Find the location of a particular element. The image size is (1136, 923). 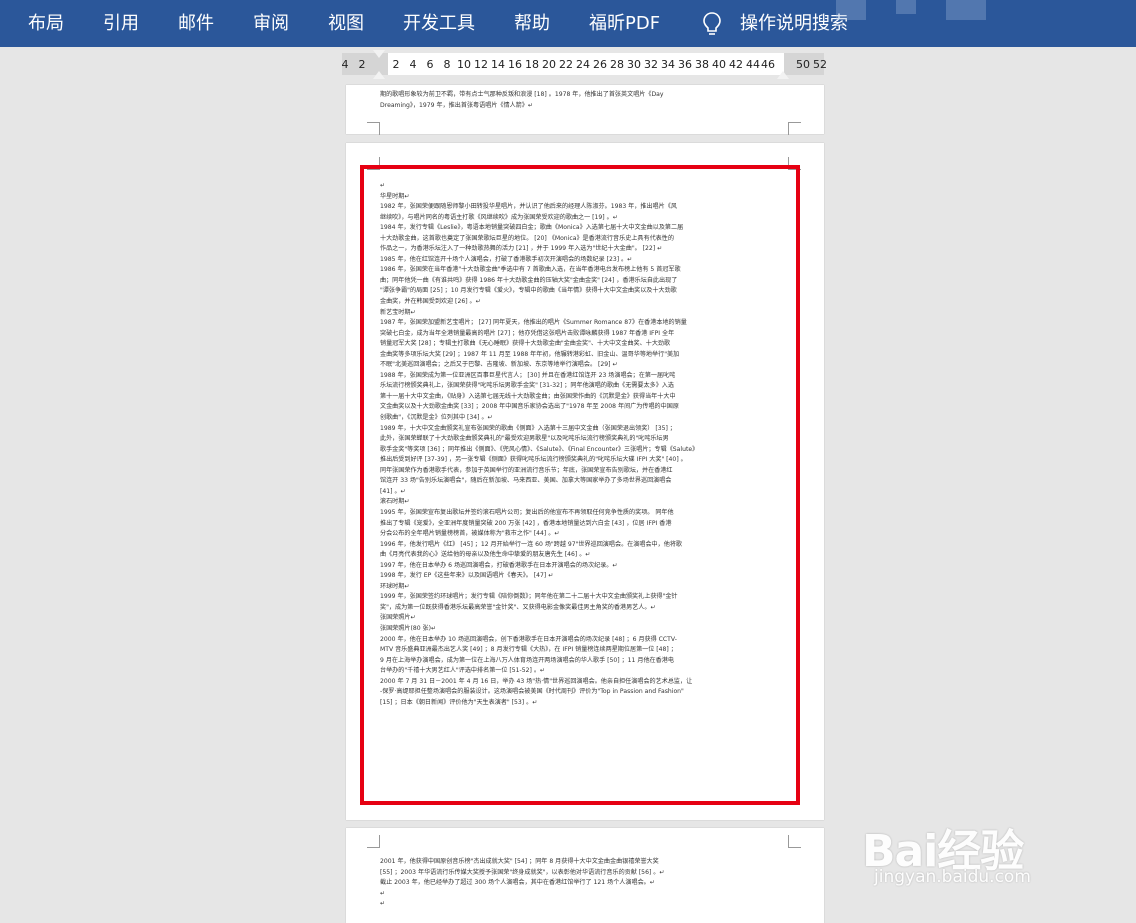

ribbon-pattern-decoration is located at coordinates (911, 10).